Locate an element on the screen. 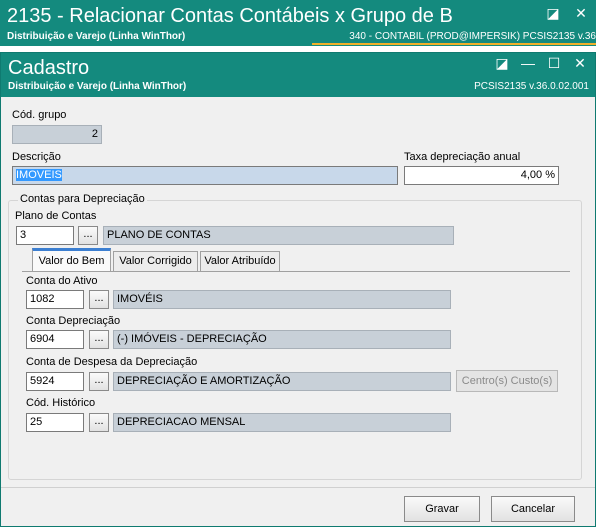  conta-ativo-label: Conta do Ativo is located at coordinates (62, 281).